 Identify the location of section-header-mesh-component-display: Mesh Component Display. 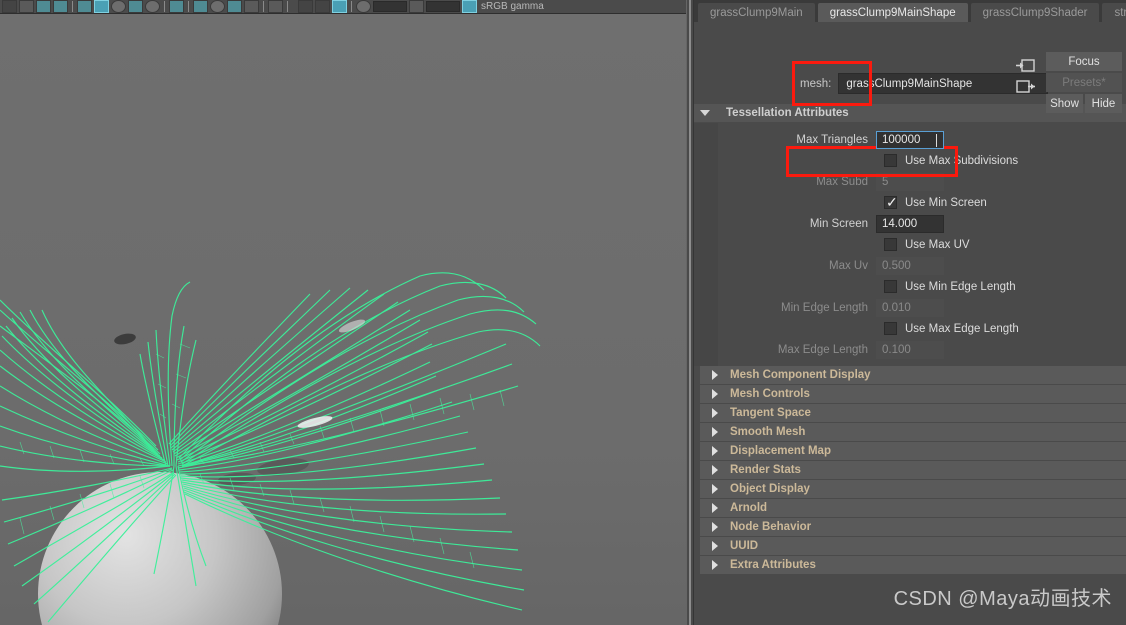
(913, 375).